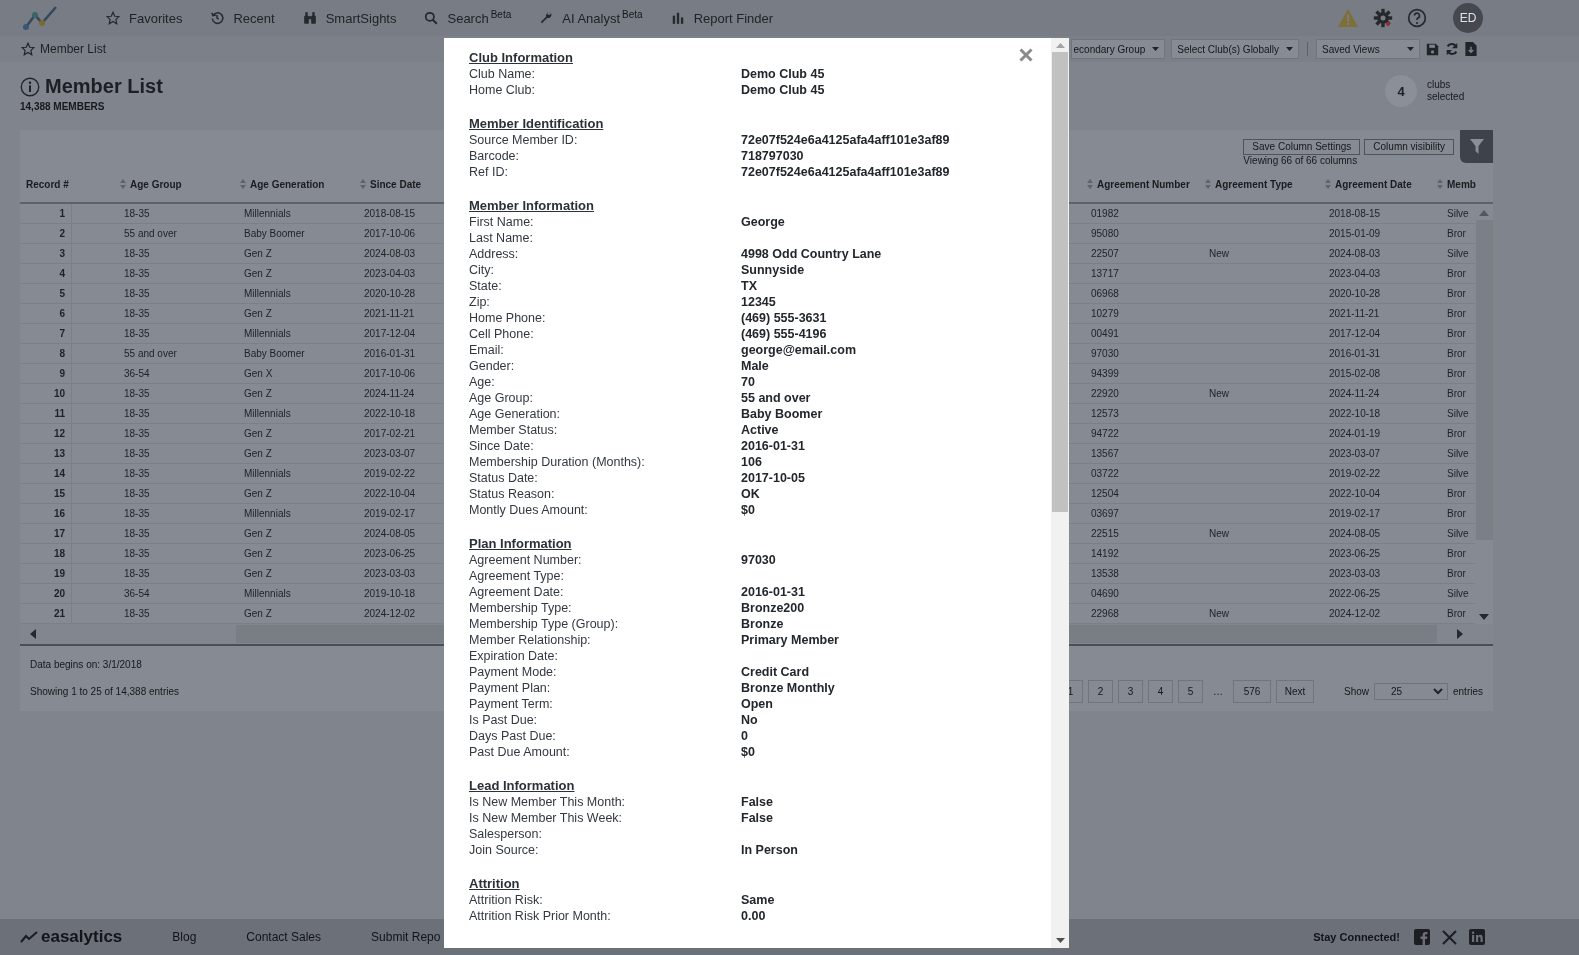  I want to click on table-cell-text: 2017-12-04, so click(1355, 334).